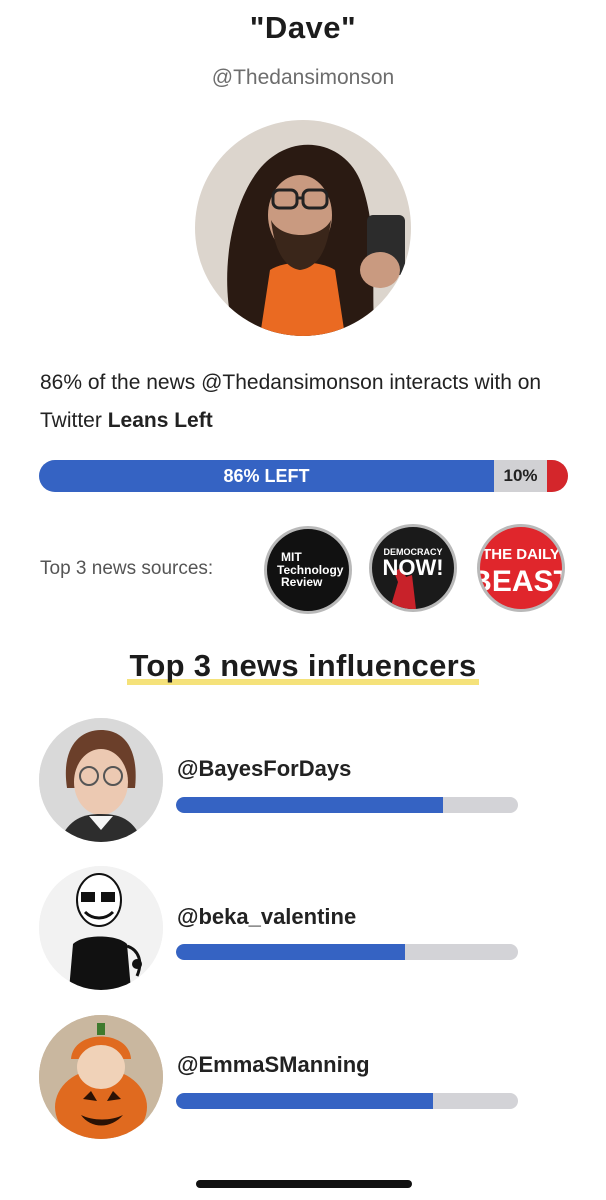  I want to click on influencer-handle: @BayesForDays, so click(264, 769).